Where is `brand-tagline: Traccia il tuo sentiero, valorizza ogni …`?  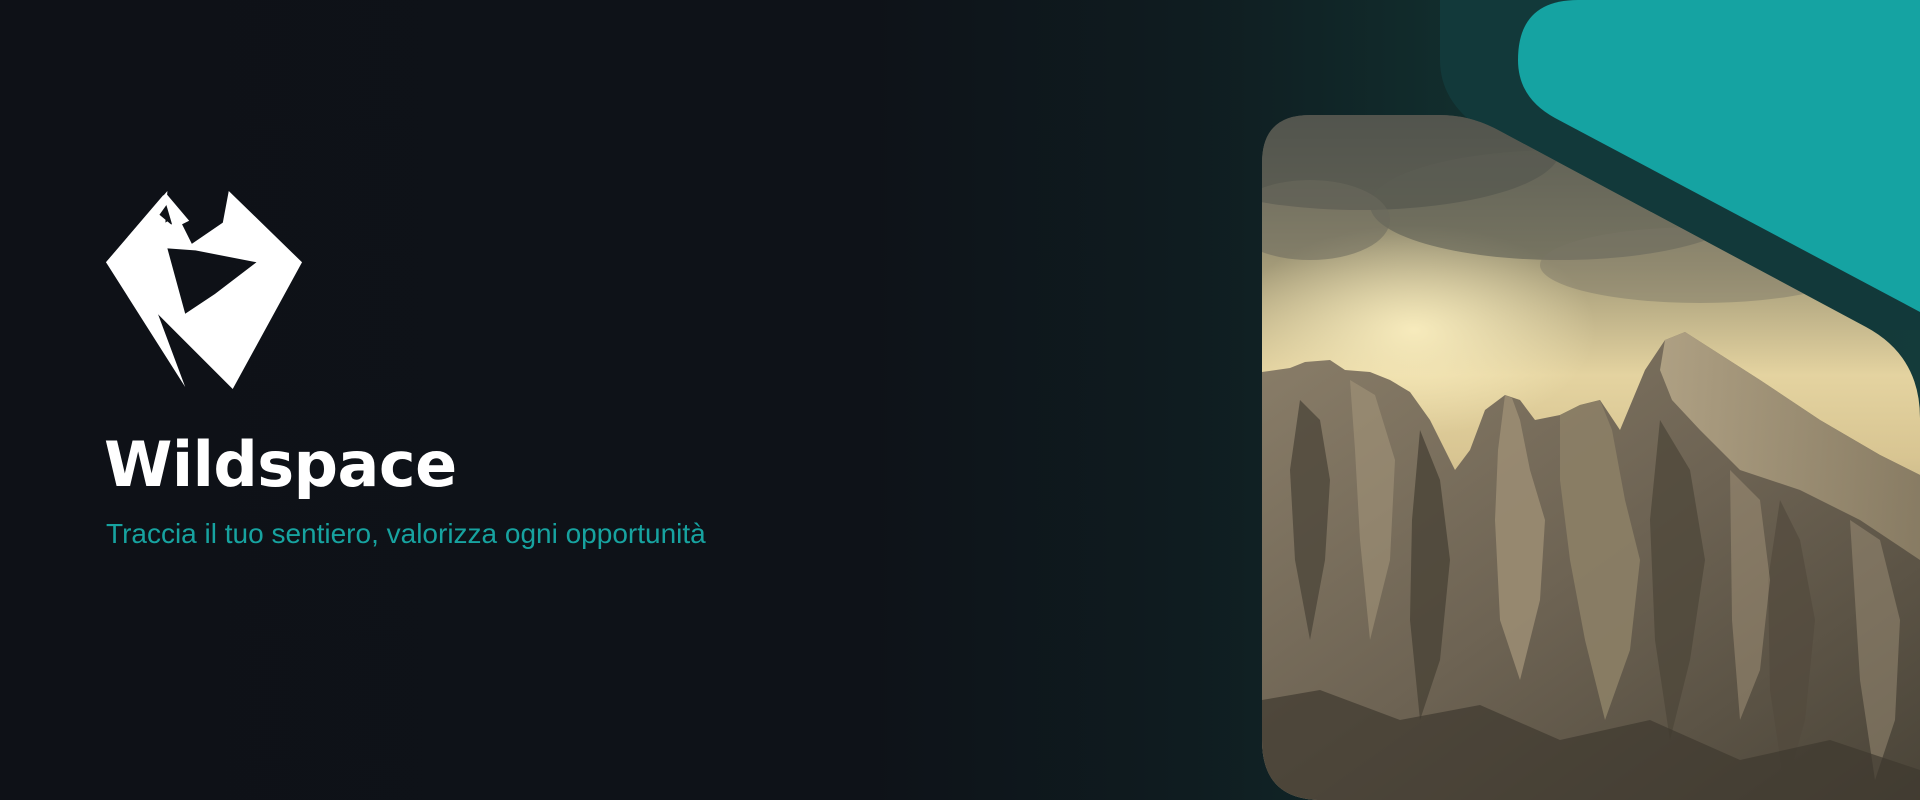 brand-tagline: Traccia il tuo sentiero, valorizza ogni … is located at coordinates (406, 533).